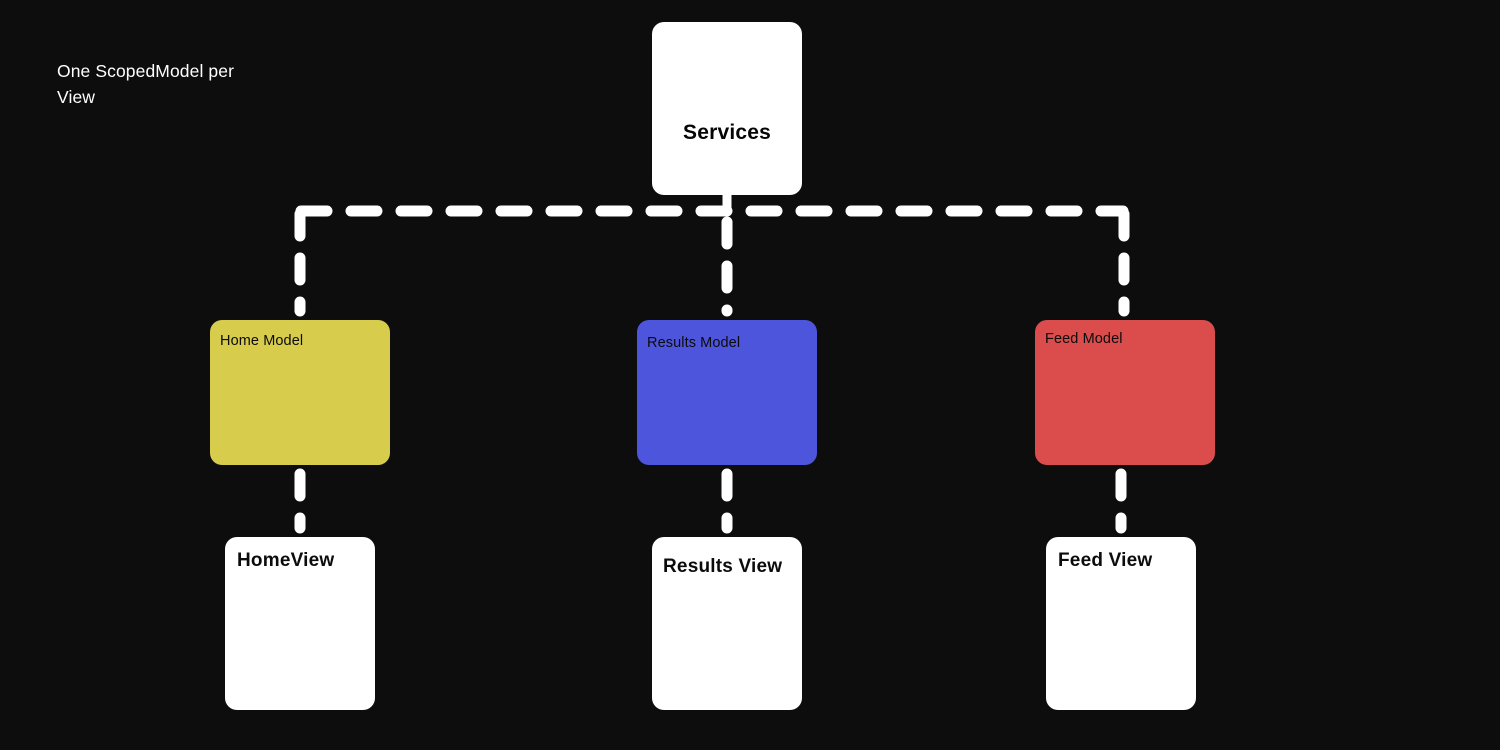 This screenshot has height=750, width=1500. What do you see at coordinates (262, 341) in the screenshot?
I see `node-model-home-label: Home Model` at bounding box center [262, 341].